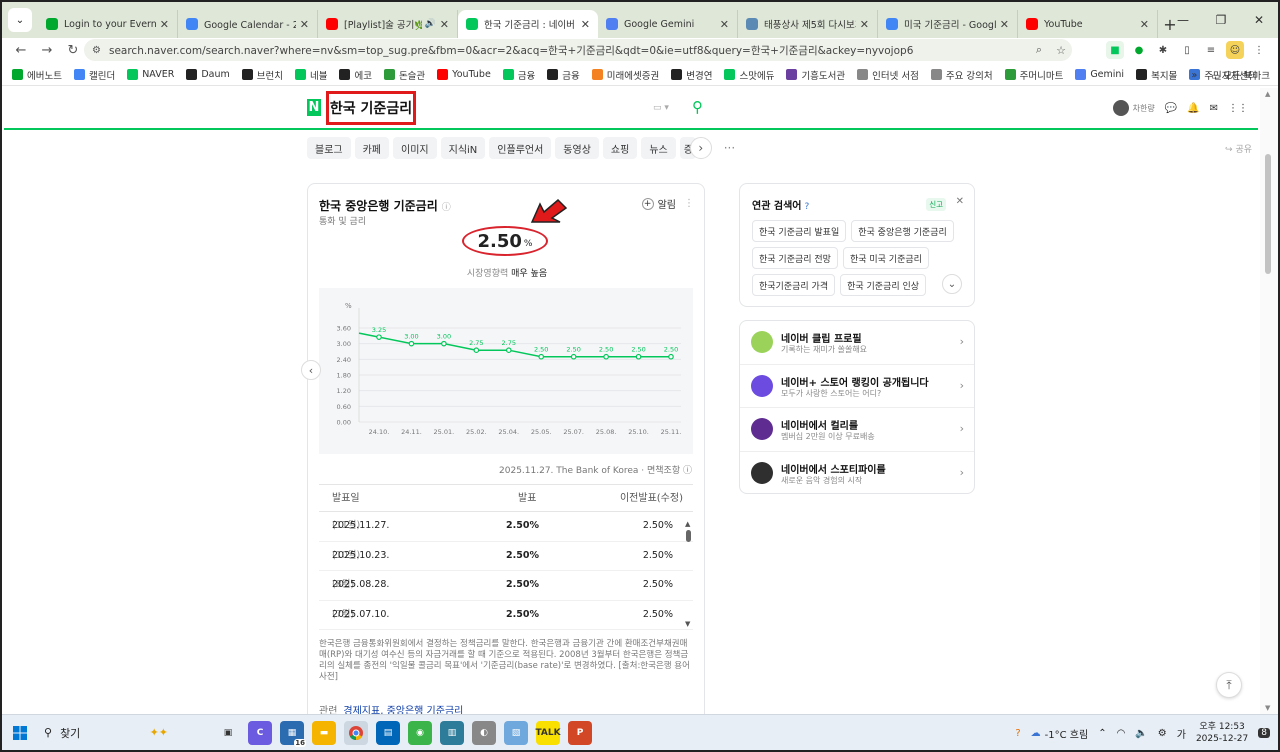 The height and width of the screenshot is (752, 1280). I want to click on category-next-icon: ›, so click(700, 148).